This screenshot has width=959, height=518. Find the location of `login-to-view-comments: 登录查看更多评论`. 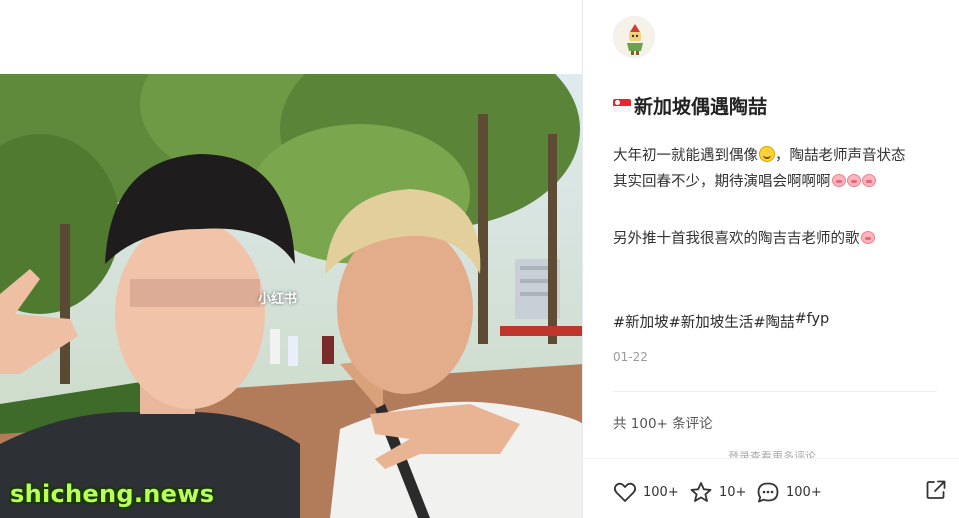

login-to-view-comments: 登录查看更多评论 is located at coordinates (772, 454).